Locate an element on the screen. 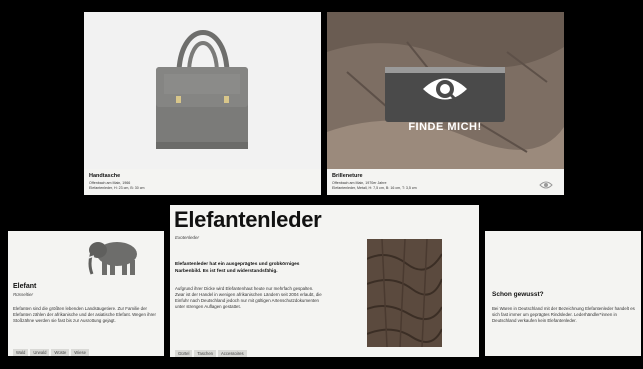  main-tags: Gürtel Taschen Accessoires is located at coordinates (212, 349).